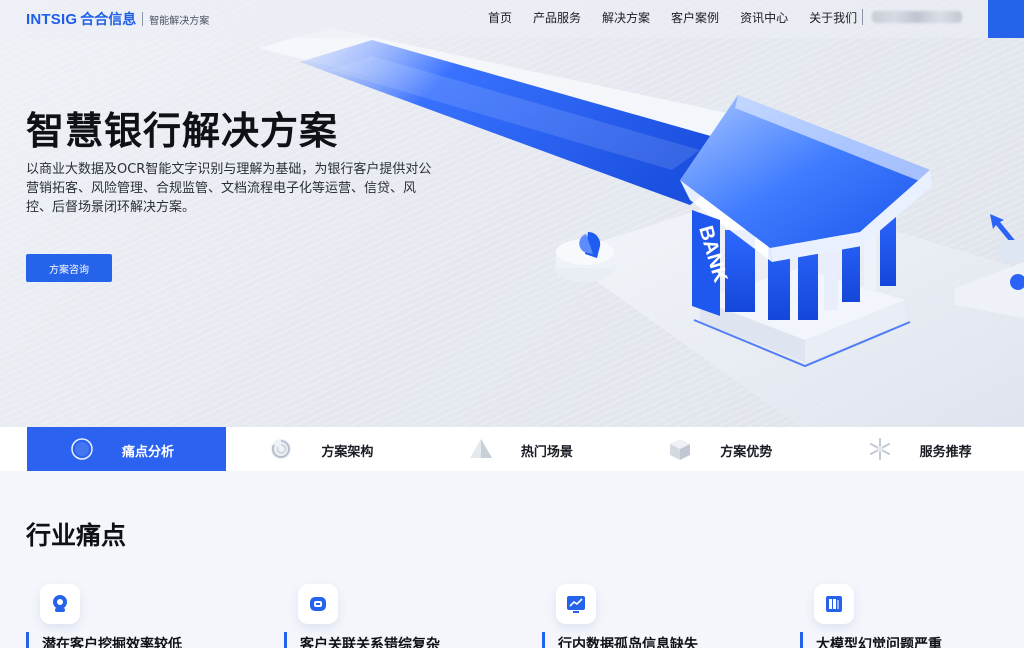 The height and width of the screenshot is (648, 1024). What do you see at coordinates (680, 449) in the screenshot?
I see `cube-icon` at bounding box center [680, 449].